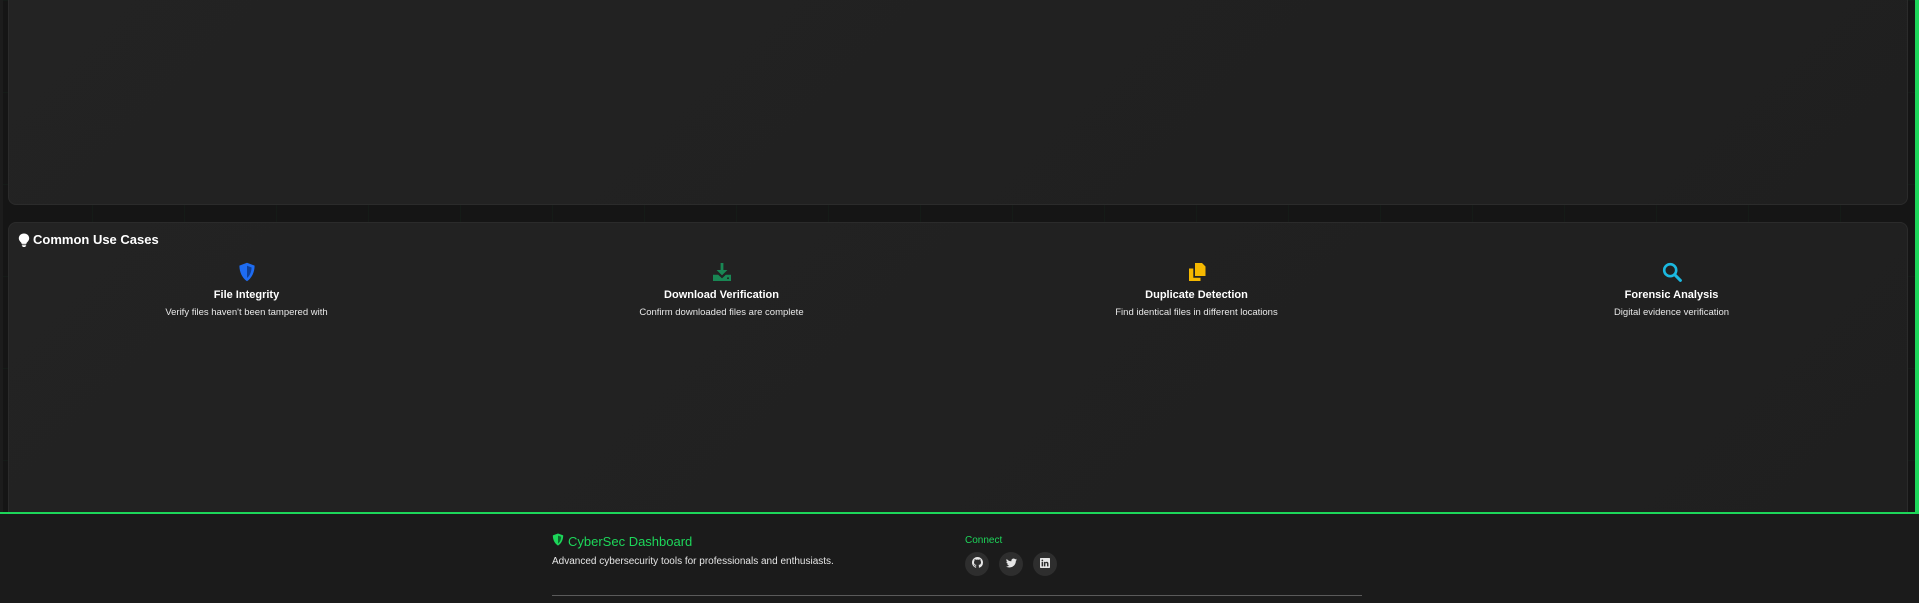  I want to click on lightbulb-icon, so click(24, 240).